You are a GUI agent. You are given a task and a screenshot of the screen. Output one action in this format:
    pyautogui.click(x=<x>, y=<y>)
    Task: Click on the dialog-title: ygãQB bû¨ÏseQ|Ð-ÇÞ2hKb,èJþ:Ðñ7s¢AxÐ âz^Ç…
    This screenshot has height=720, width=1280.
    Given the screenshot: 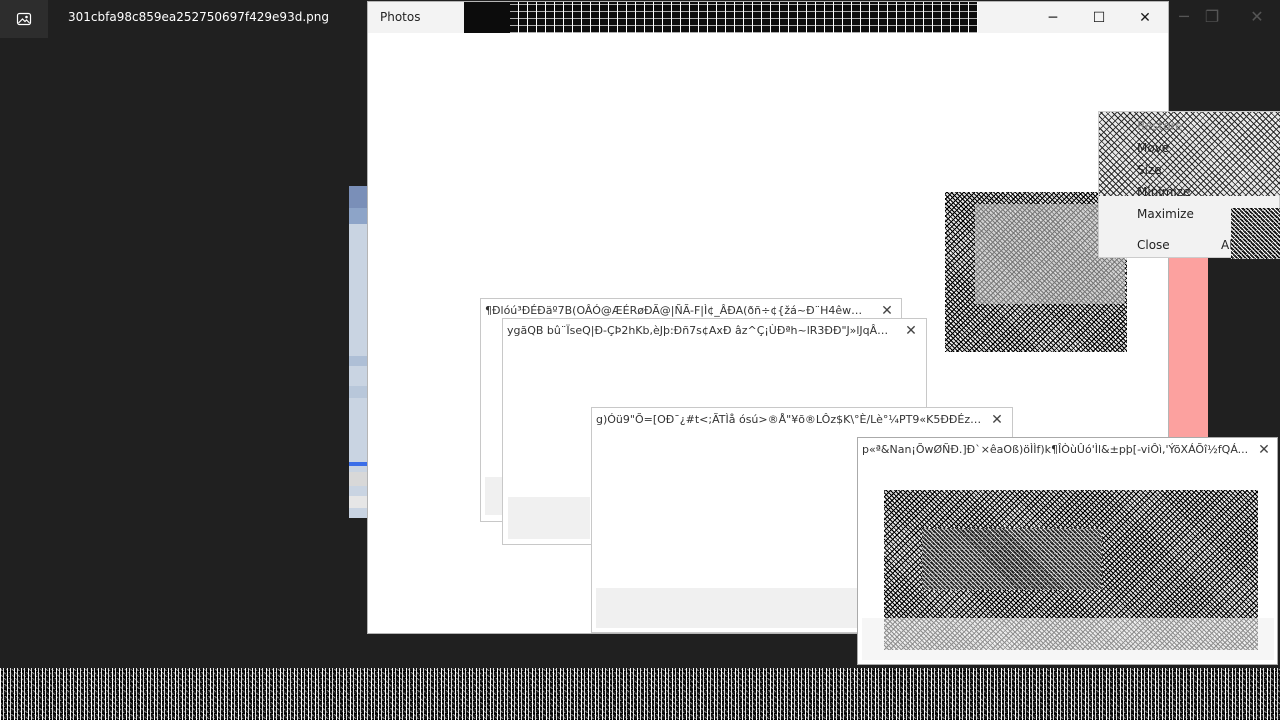 What is the action you would take?
    pyautogui.click(x=702, y=330)
    